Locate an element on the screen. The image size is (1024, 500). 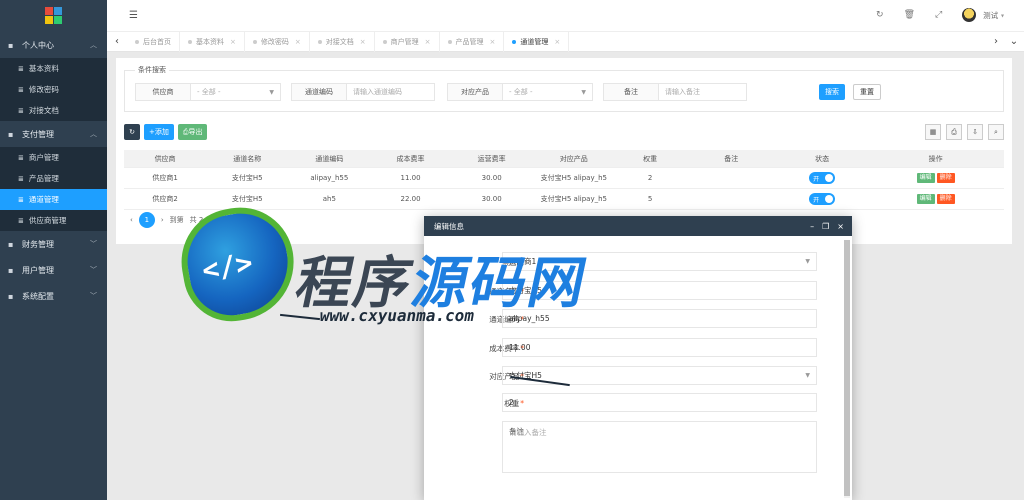
channel-code-input: alipay_h55 is located at coordinates (659, 318).